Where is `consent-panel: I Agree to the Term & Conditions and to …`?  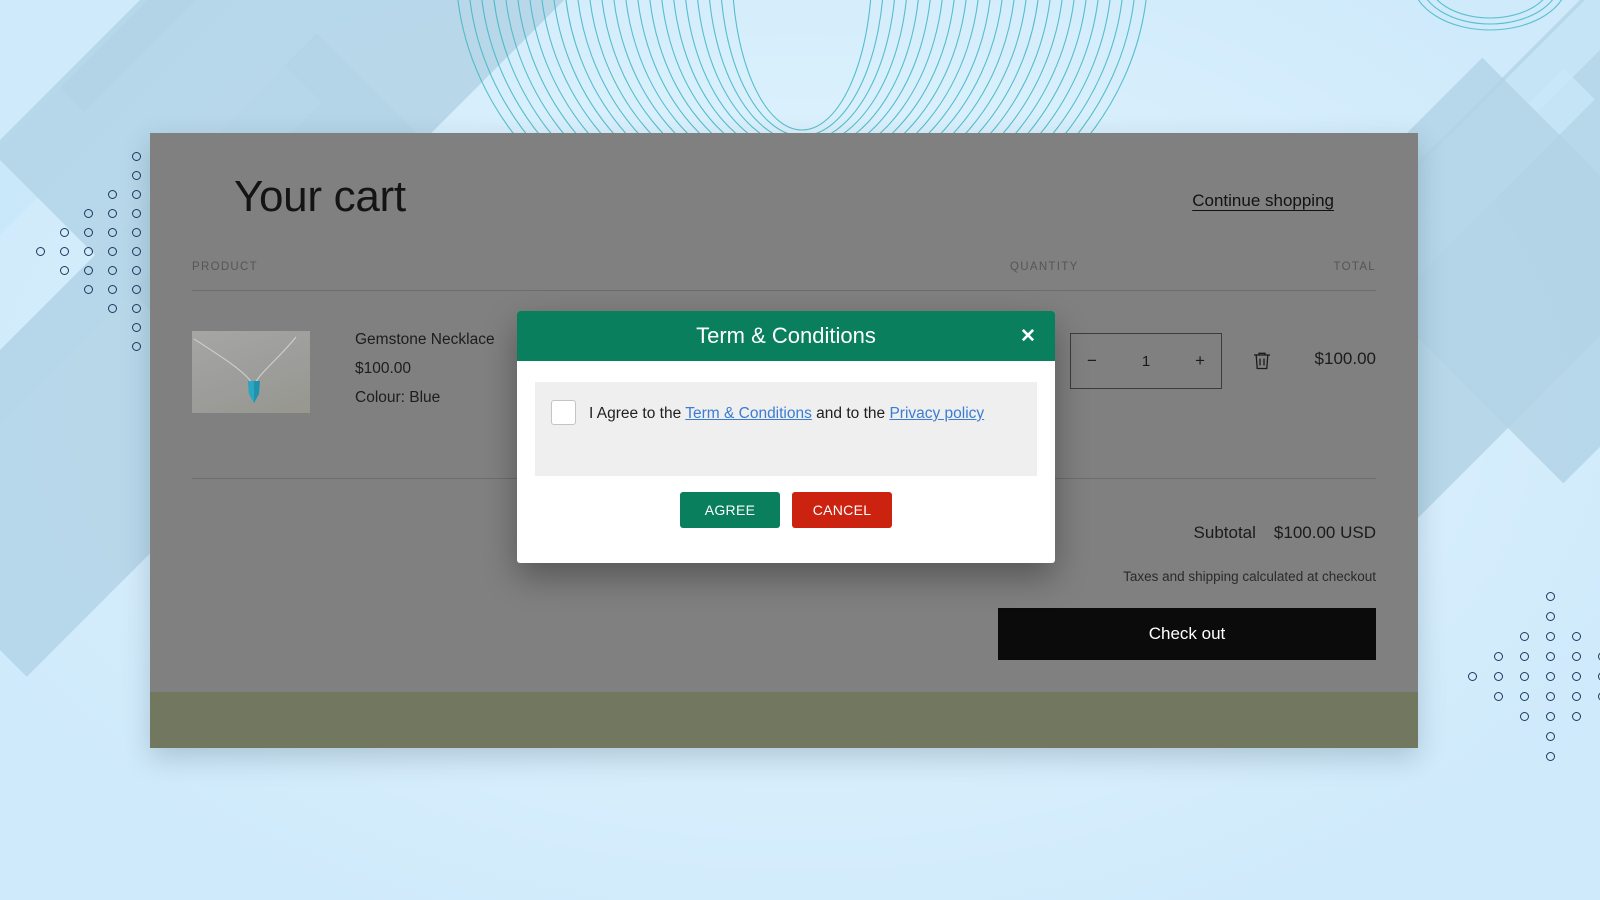 consent-panel: I Agree to the Term & Conditions and to … is located at coordinates (786, 429).